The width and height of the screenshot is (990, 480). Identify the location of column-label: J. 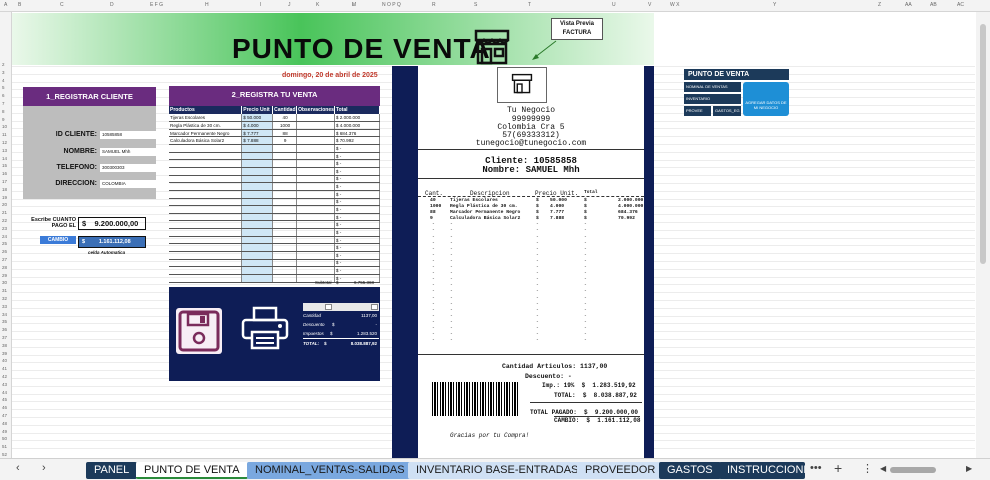
(289, 5).